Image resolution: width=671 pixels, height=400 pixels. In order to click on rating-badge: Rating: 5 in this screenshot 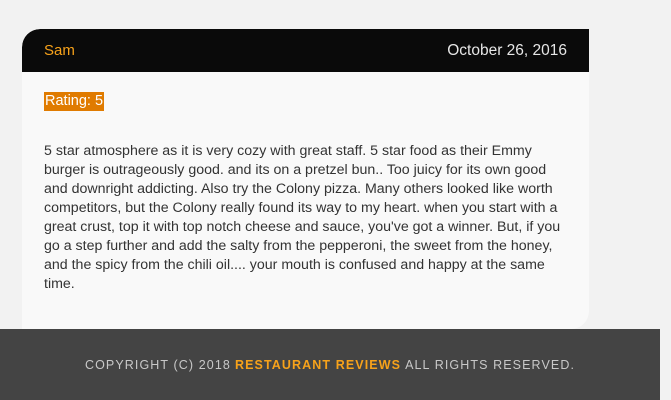, I will do `click(74, 101)`.